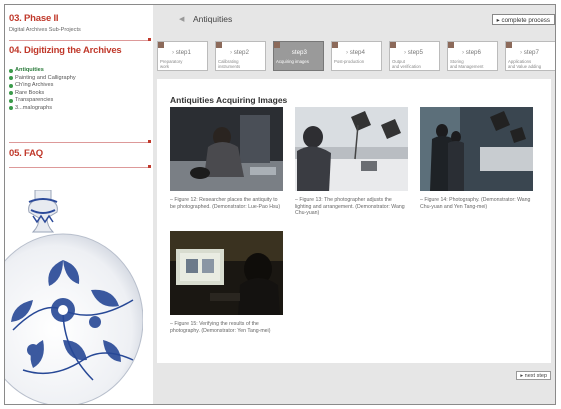 The height and width of the screenshot is (409, 561). Describe the element at coordinates (476, 149) in the screenshot. I see `photo-photography` at that location.